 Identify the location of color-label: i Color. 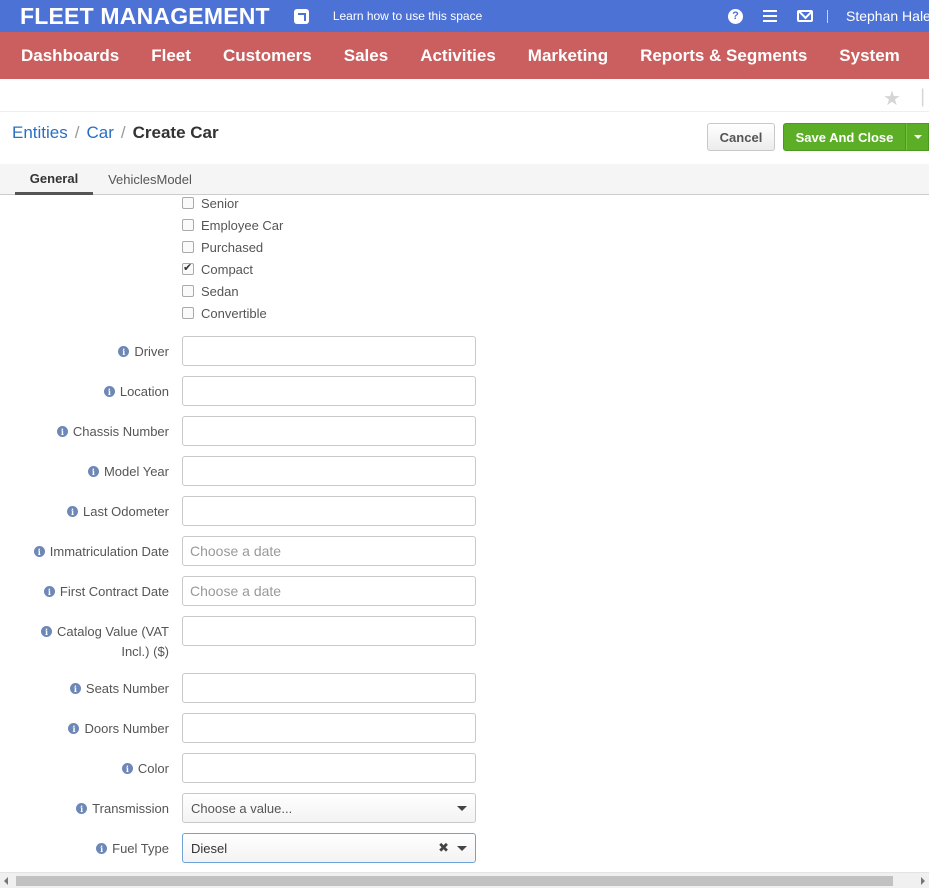
(145, 769).